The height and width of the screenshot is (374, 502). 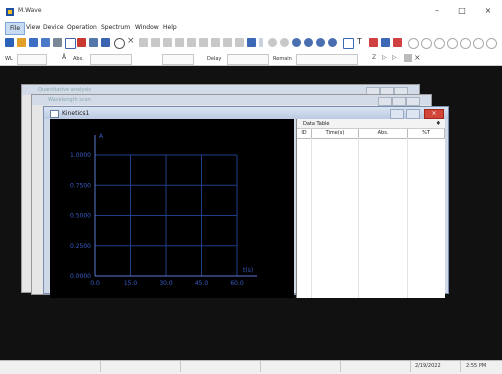 What do you see at coordinates (373, 42) in the screenshot?
I see `peak-icon` at bounding box center [373, 42].